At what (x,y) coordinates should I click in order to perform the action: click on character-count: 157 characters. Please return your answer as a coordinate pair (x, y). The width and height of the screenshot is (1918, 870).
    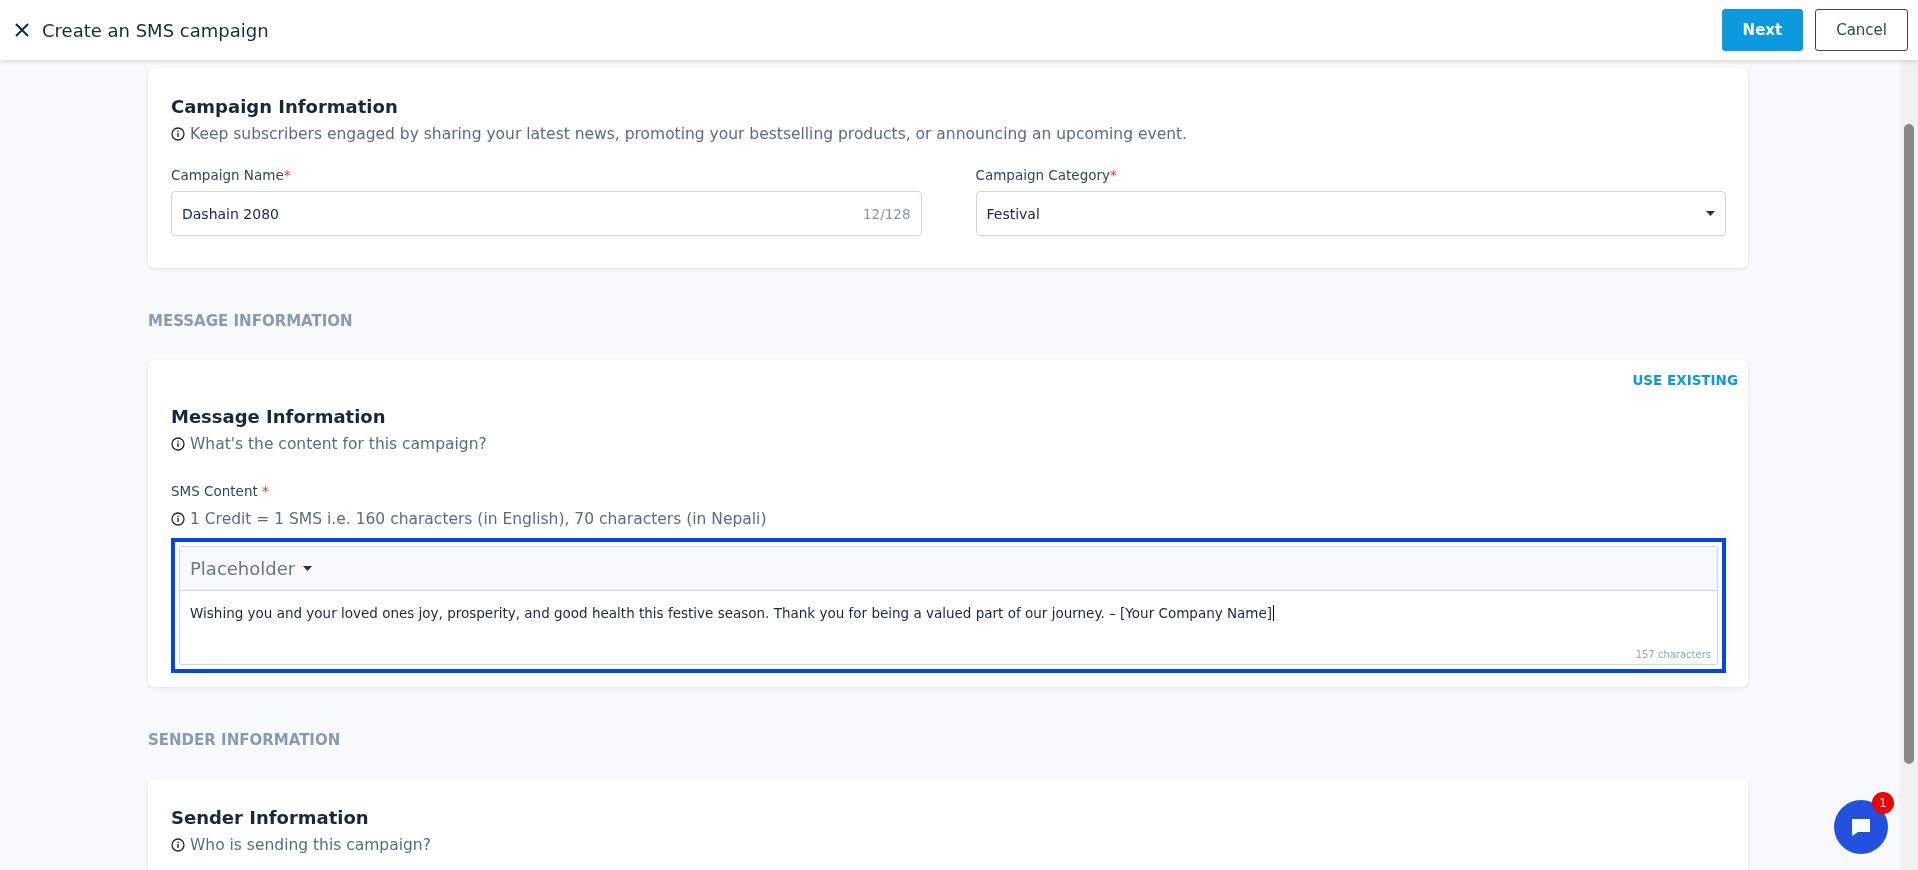
    Looking at the image, I should click on (1673, 655).